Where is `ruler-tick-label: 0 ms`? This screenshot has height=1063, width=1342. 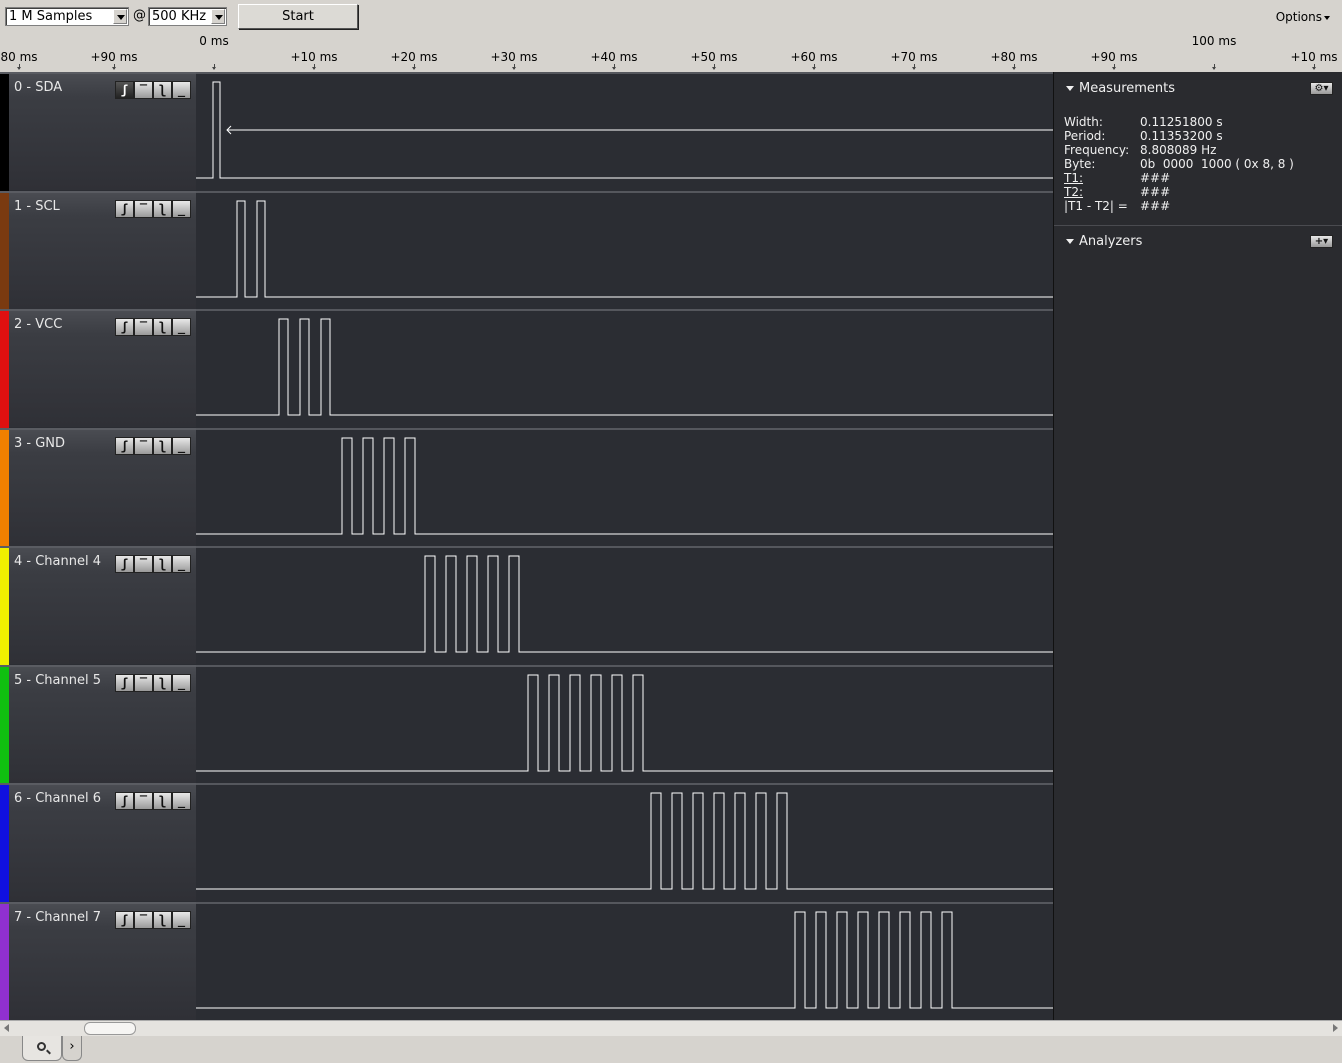
ruler-tick-label: 0 ms is located at coordinates (214, 41).